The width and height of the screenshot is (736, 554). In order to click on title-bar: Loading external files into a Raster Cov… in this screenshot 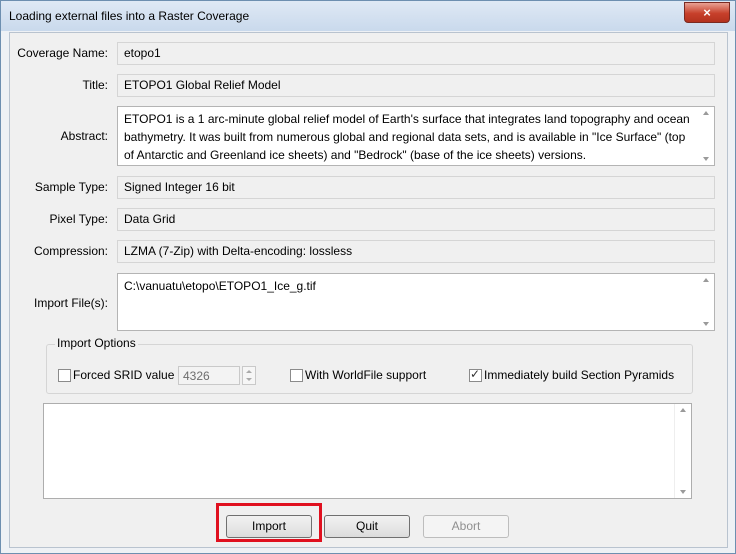, I will do `click(368, 16)`.